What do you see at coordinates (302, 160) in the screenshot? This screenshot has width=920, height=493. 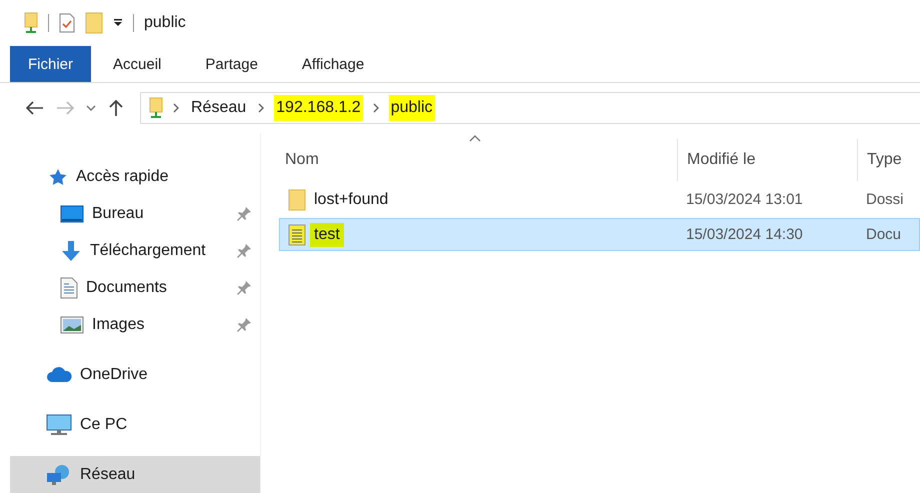 I see `column-header: Nom` at bounding box center [302, 160].